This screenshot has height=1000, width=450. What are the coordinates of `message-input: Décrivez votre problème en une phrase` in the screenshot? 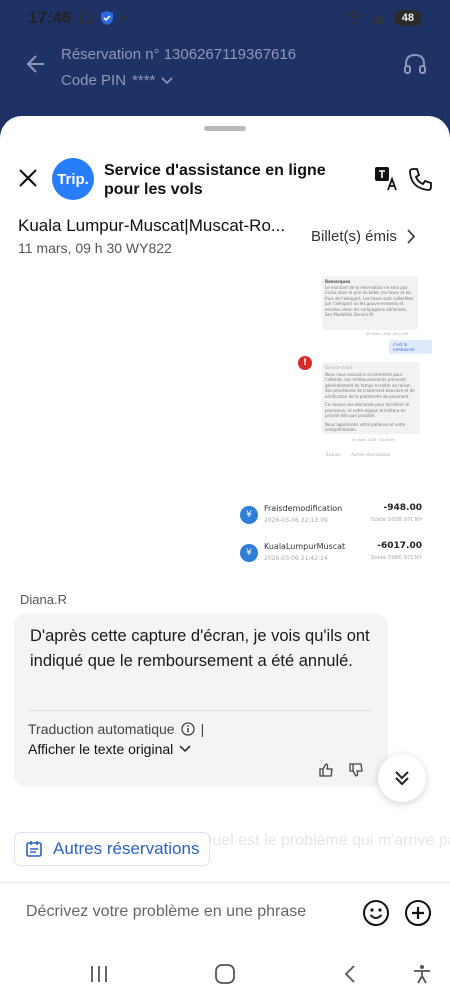 It's located at (166, 912).